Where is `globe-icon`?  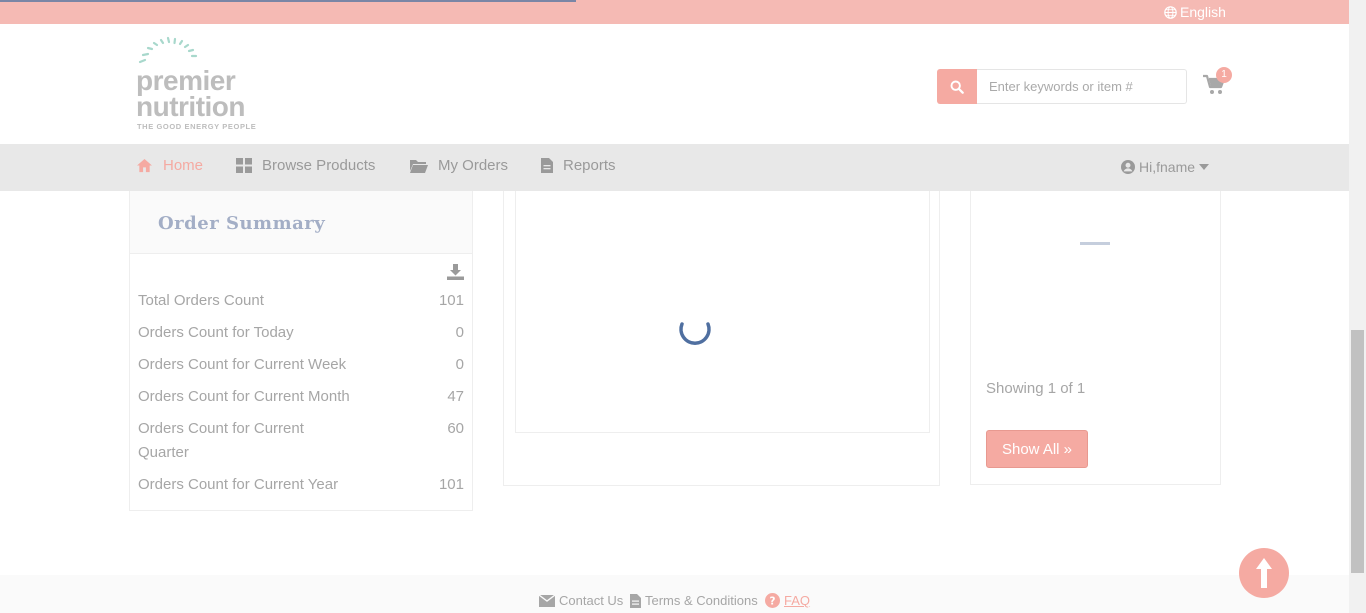
globe-icon is located at coordinates (1170, 12).